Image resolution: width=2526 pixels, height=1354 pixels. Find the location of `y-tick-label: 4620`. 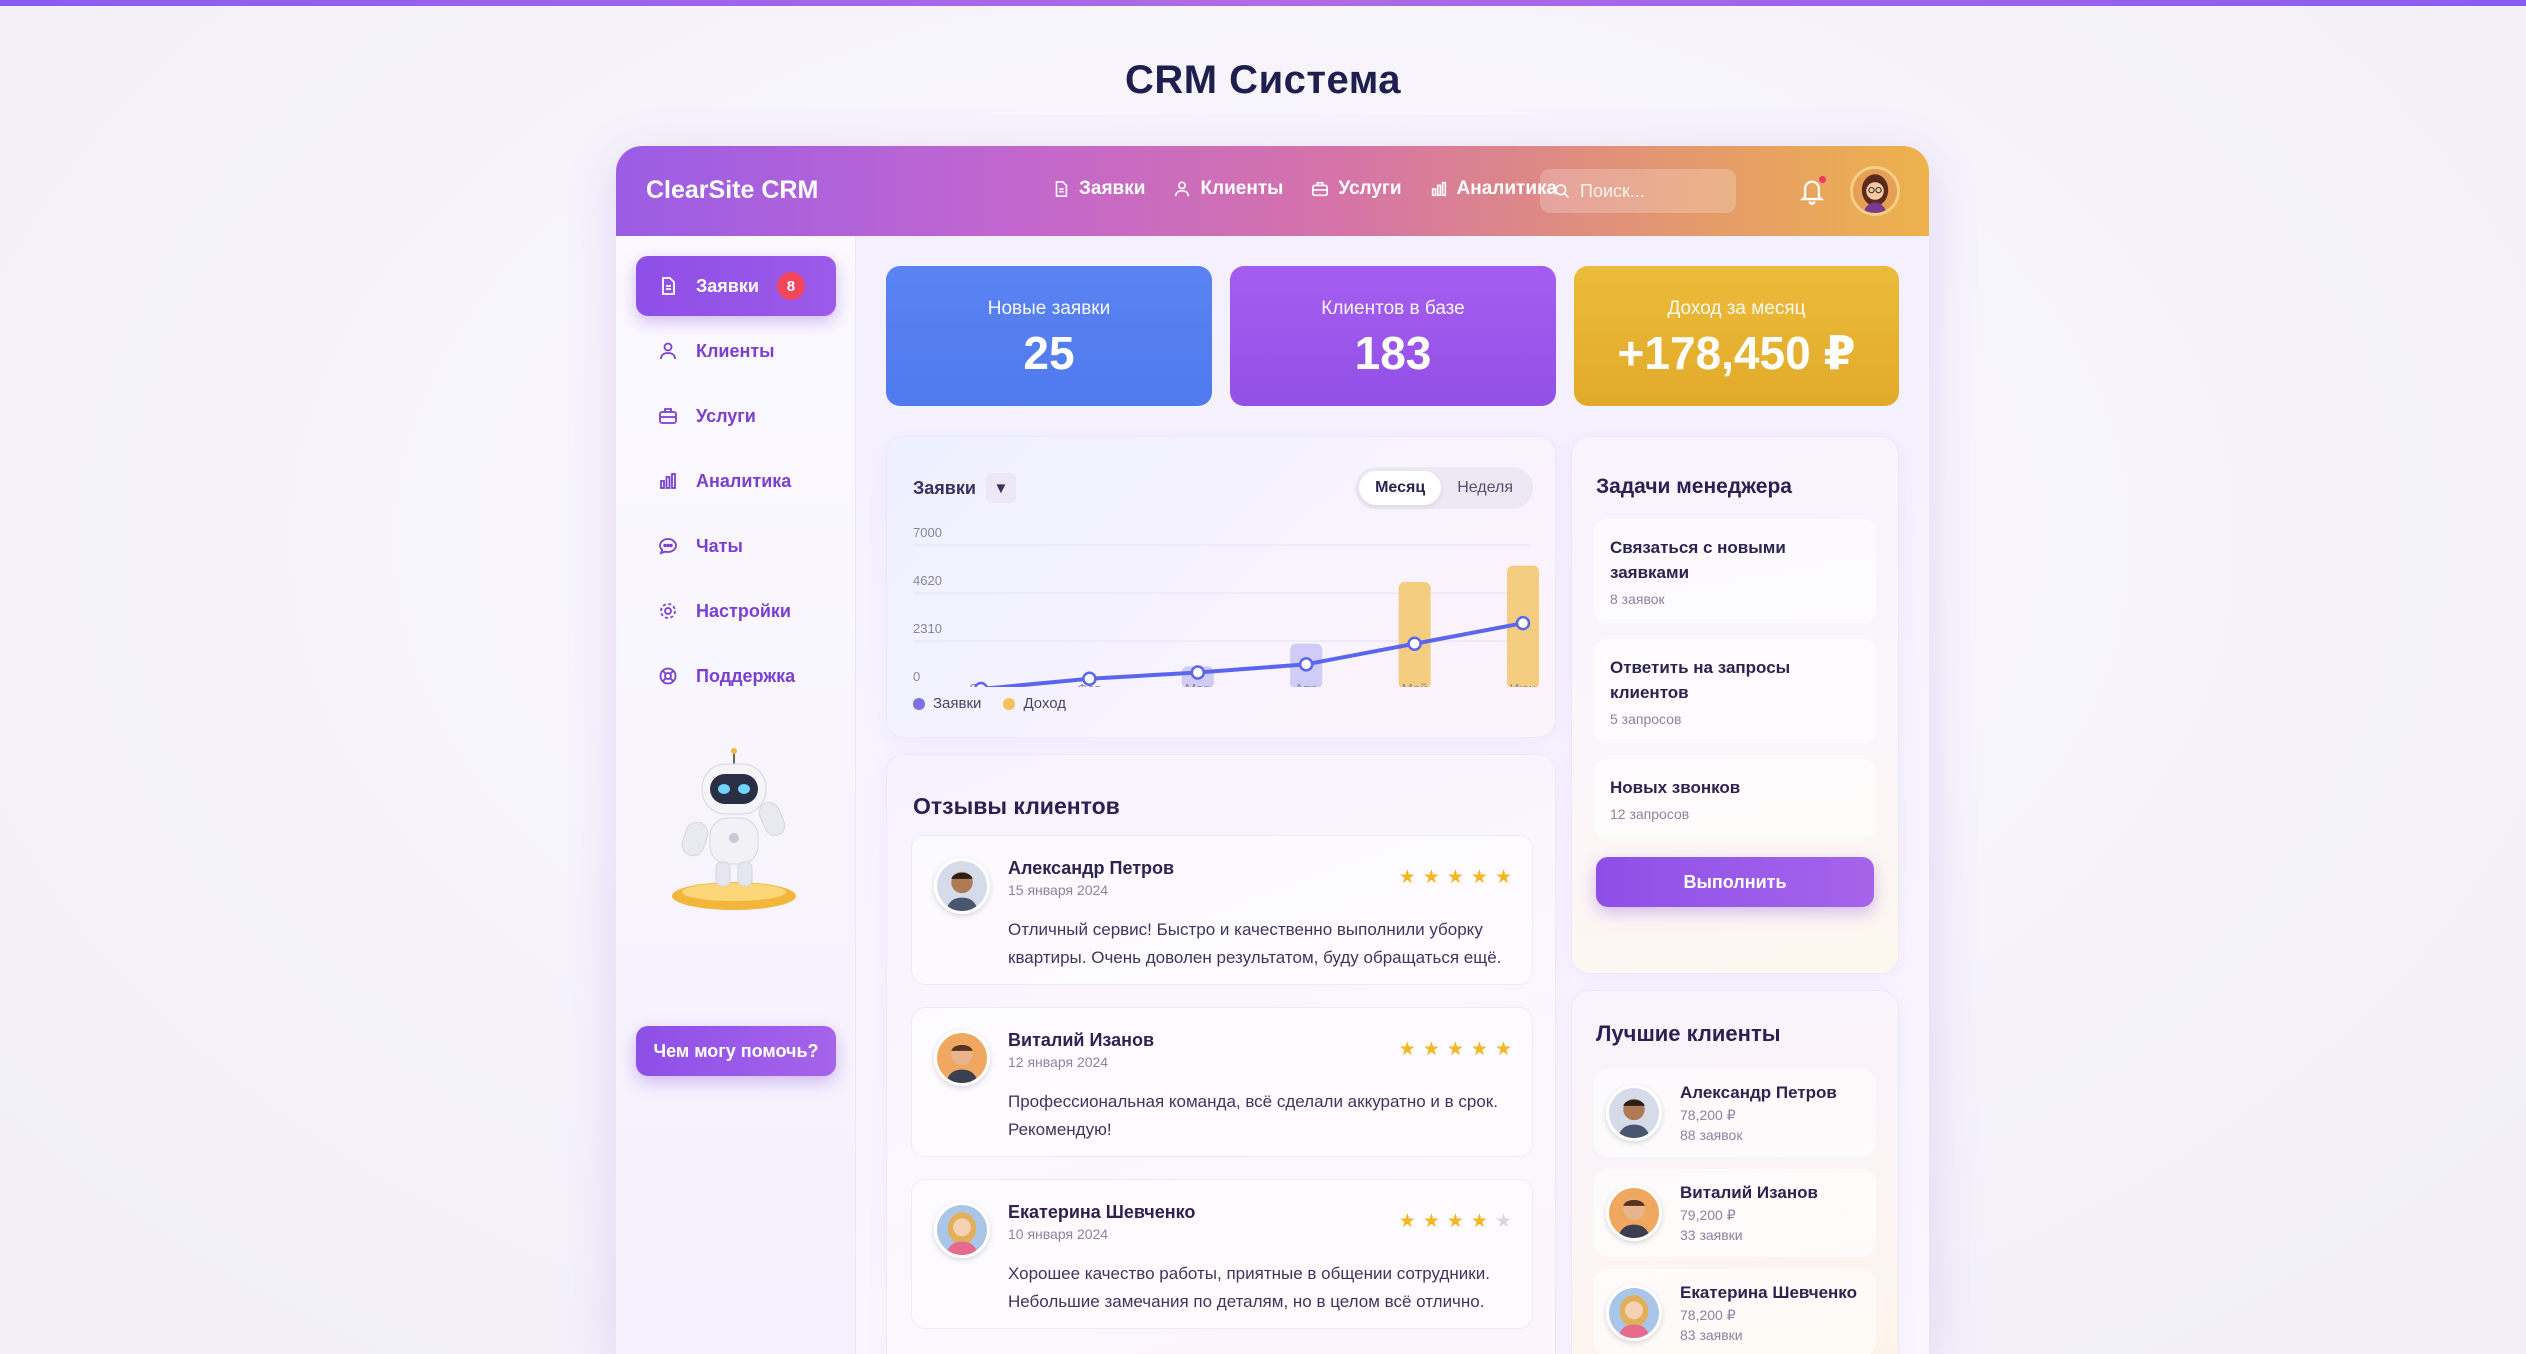

y-tick-label: 4620 is located at coordinates (927, 580).